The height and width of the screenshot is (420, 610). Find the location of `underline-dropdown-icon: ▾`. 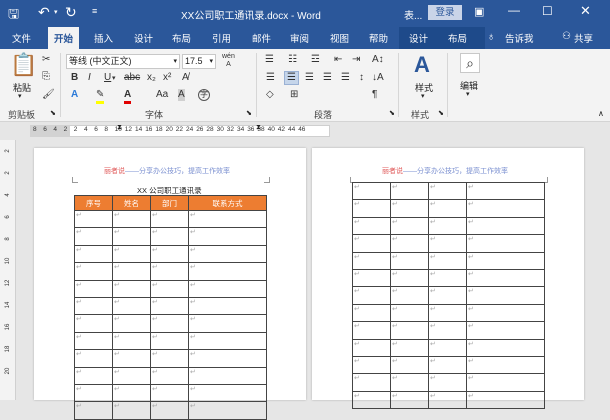

underline-dropdown-icon: ▾ is located at coordinates (114, 79).